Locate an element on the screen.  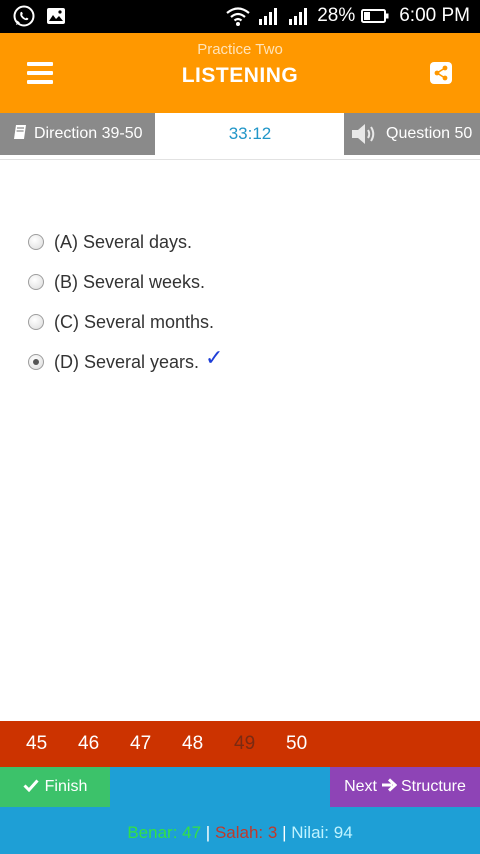
question-number: 47 is located at coordinates (144, 744).